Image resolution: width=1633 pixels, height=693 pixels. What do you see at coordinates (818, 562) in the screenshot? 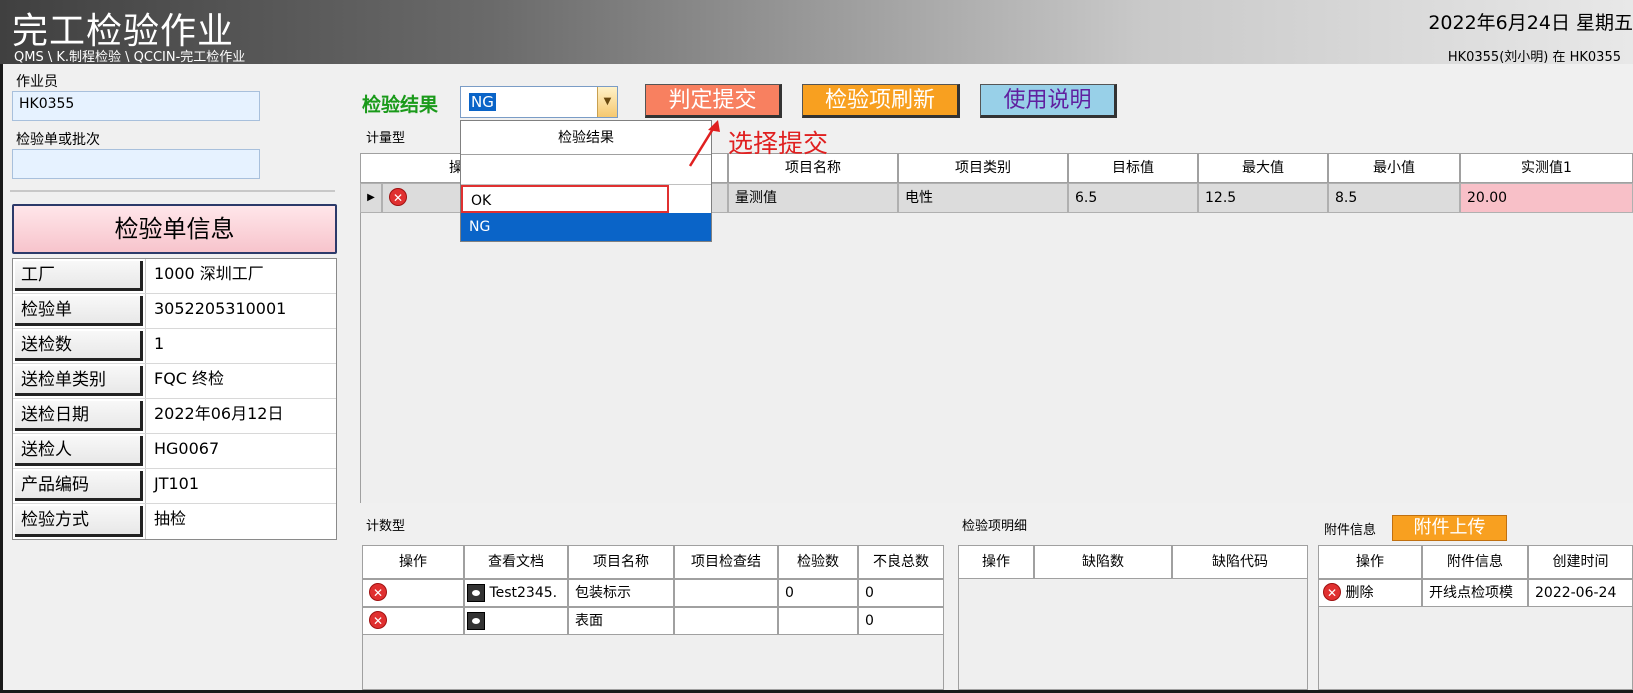
I see `counted-col-qty: 检验数` at bounding box center [818, 562].